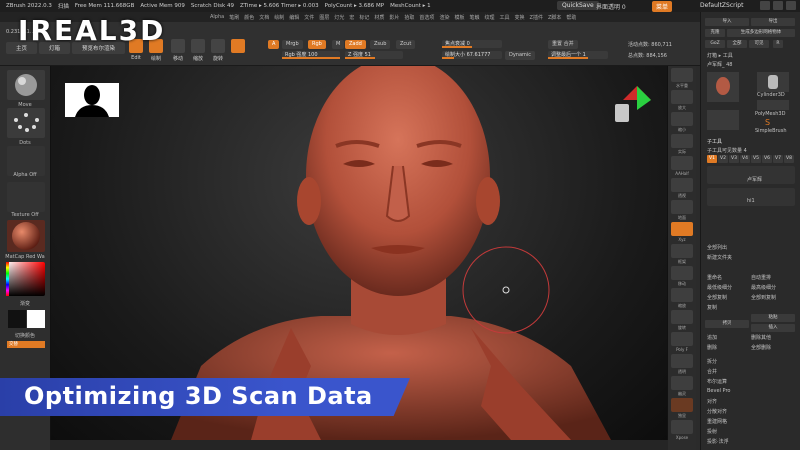  Describe the element at coordinates (682, 185) in the screenshot. I see `perspective-button` at that location.